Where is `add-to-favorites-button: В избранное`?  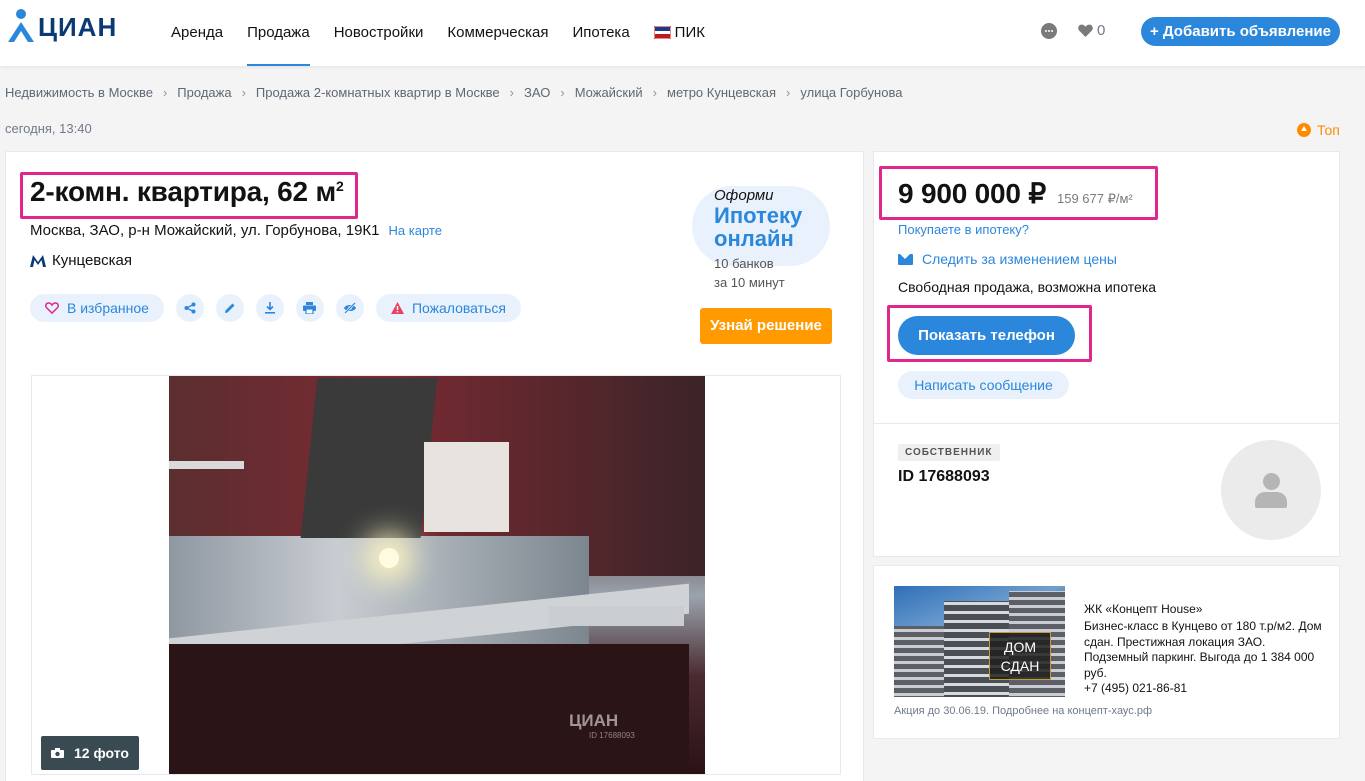
add-to-favorites-button: В избранное is located at coordinates (97, 308).